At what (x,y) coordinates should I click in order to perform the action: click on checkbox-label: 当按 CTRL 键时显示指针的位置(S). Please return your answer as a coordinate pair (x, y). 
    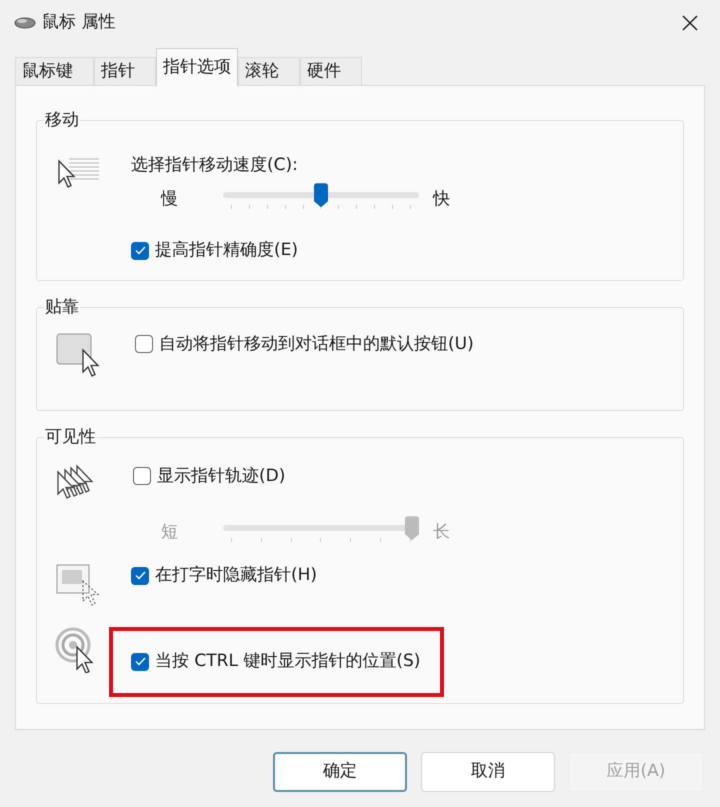
    Looking at the image, I should click on (287, 661).